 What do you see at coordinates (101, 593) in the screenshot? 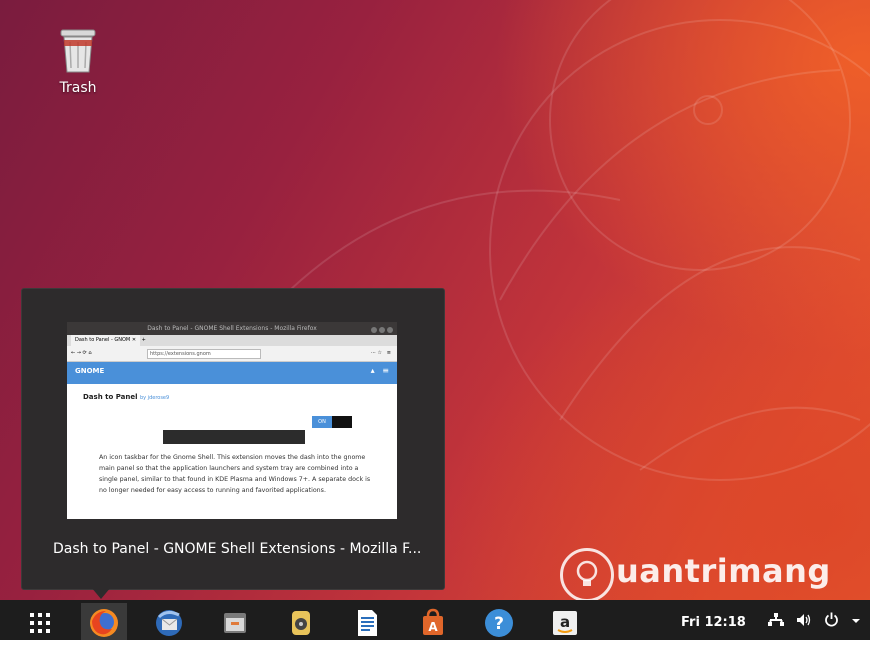
I see `popup-pointer` at bounding box center [101, 593].